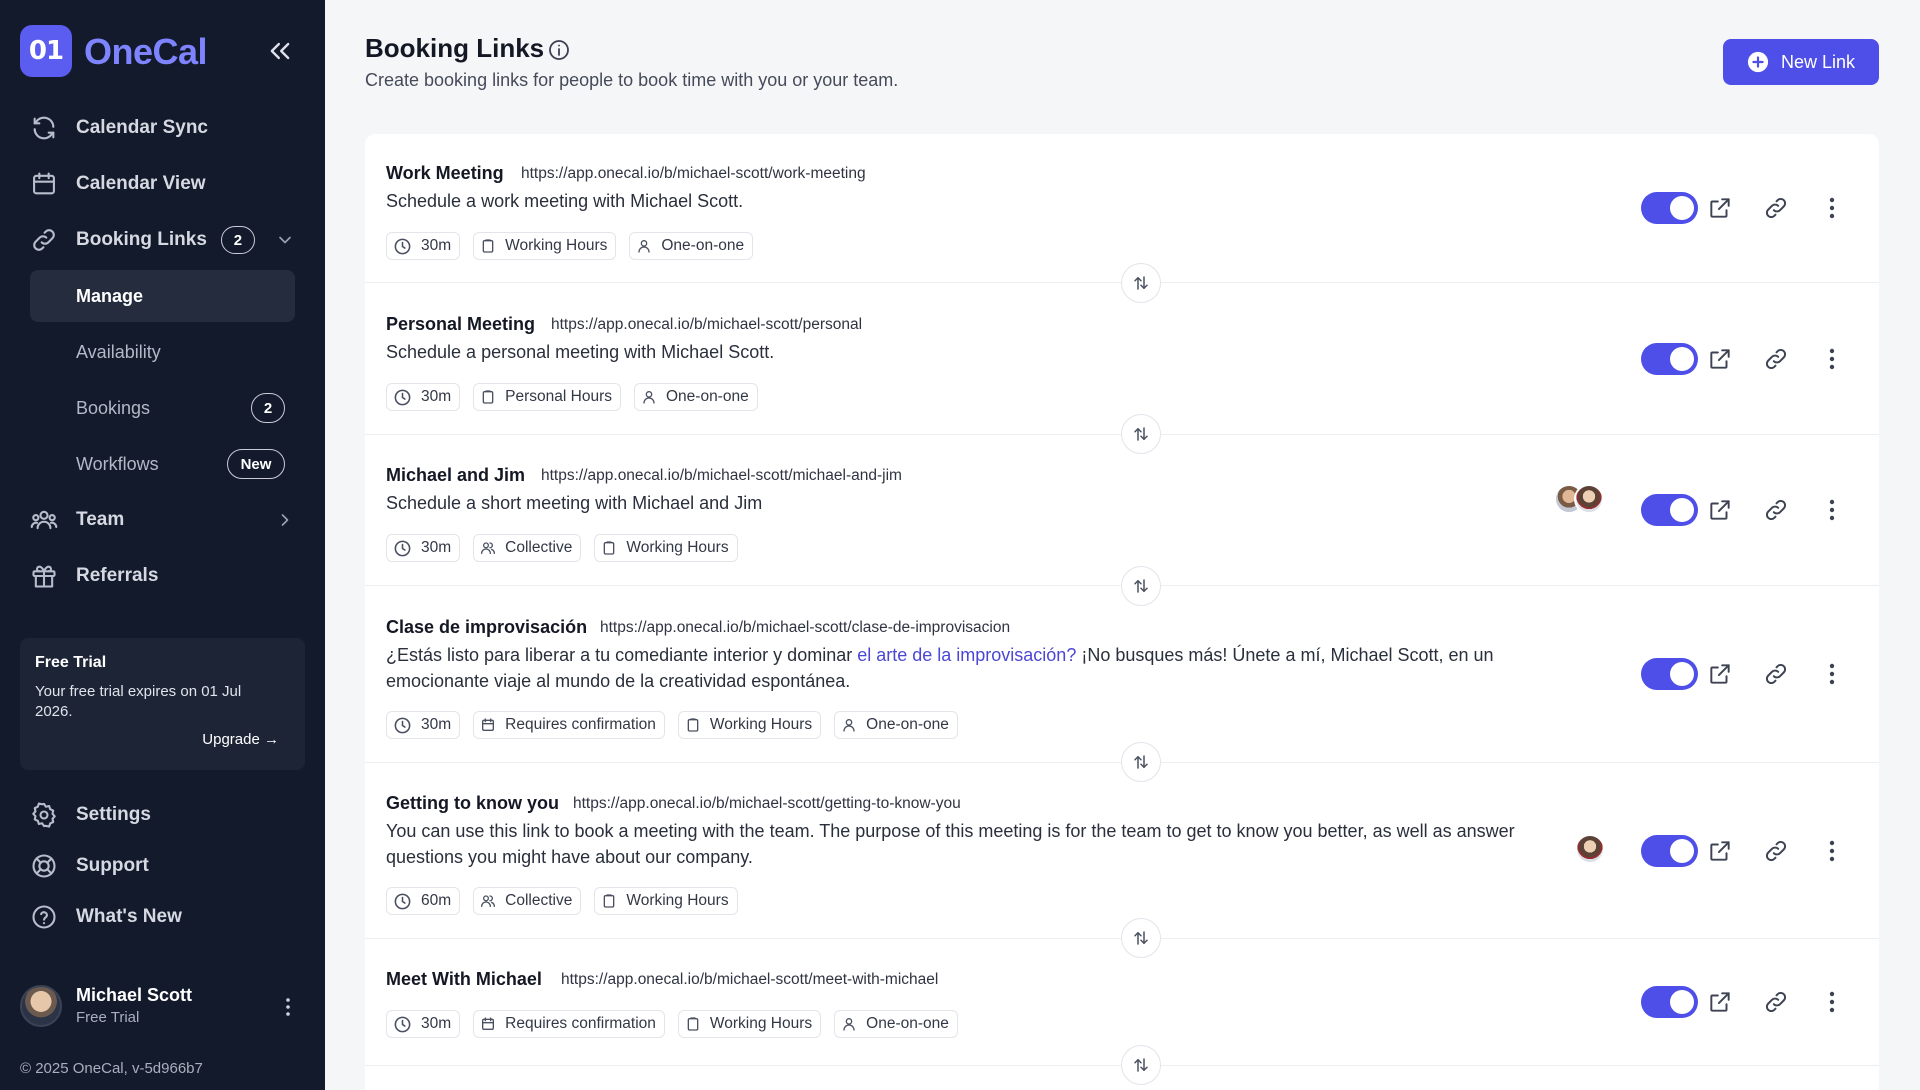 This screenshot has width=1920, height=1090. Describe the element at coordinates (644, 246) in the screenshot. I see `user-icon` at that location.